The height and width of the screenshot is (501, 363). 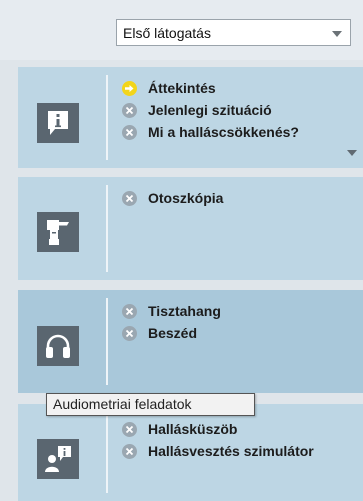 What do you see at coordinates (129, 88) in the screenshot?
I see `arrow-right-icon` at bounding box center [129, 88].